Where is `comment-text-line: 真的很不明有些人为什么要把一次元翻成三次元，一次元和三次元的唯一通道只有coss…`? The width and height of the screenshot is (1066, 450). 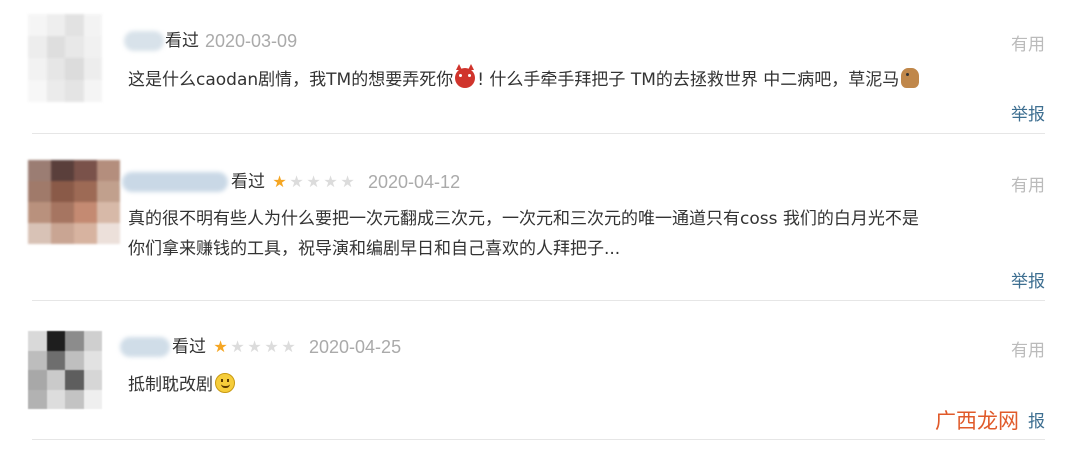
comment-text-line: 真的很不明有些人为什么要把一次元翻成三次元，一次元和三次元的唯一通道只有coss… is located at coordinates (523, 219).